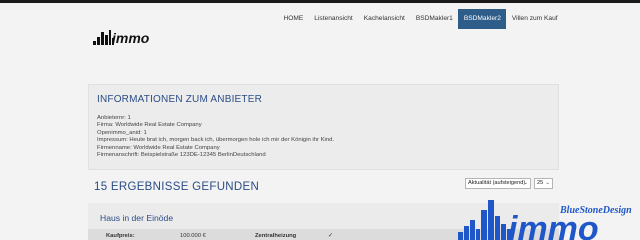 Image resolution: width=640 pixels, height=240 pixels. Describe the element at coordinates (149, 125) in the screenshot. I see `provider-firma: Firma: Worldwide Real Estate Company` at that location.